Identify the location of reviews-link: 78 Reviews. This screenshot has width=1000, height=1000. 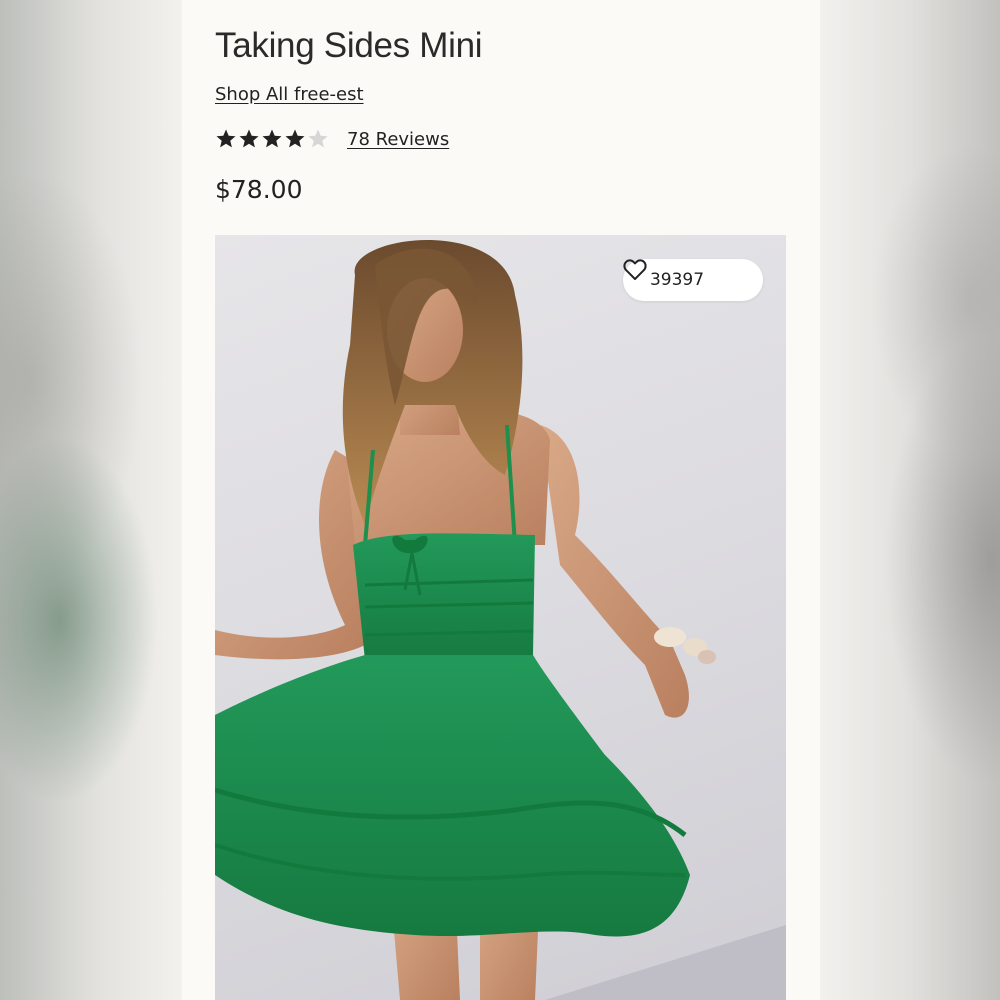
(398, 139).